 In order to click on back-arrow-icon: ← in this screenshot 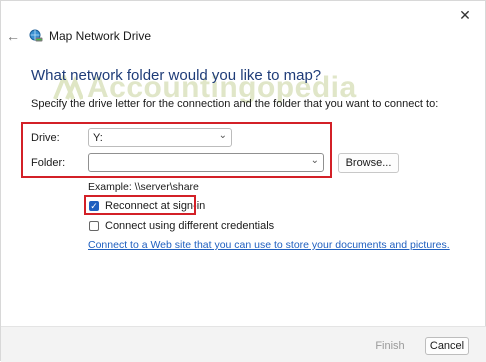, I will do `click(13, 36)`.